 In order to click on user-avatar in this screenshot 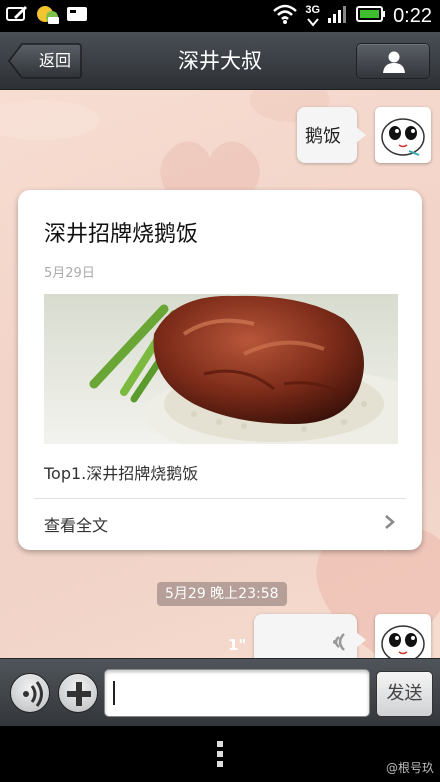, I will do `click(403, 135)`.